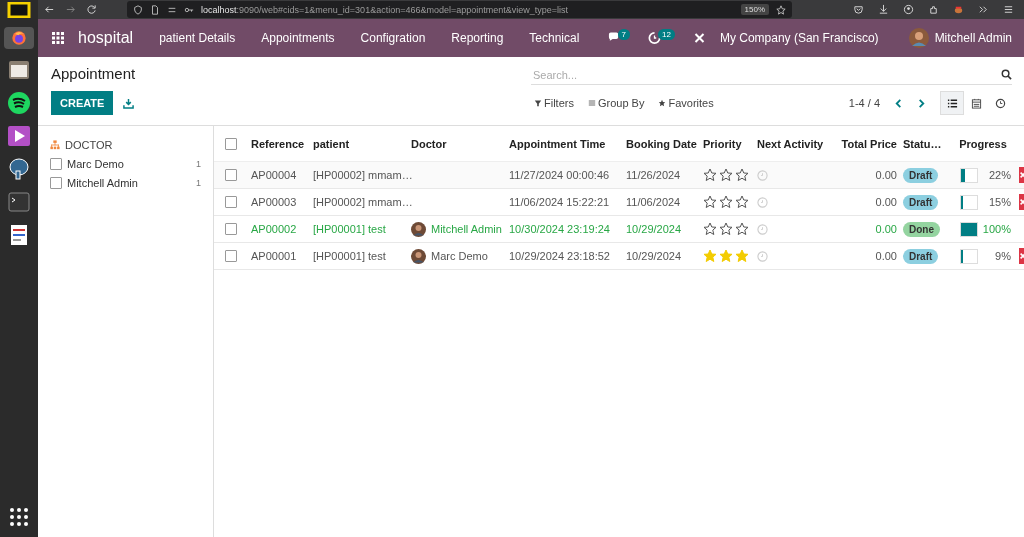 Image resolution: width=1024 pixels, height=537 pixels. What do you see at coordinates (274, 202) in the screenshot?
I see `table-cell: AP00003` at bounding box center [274, 202].